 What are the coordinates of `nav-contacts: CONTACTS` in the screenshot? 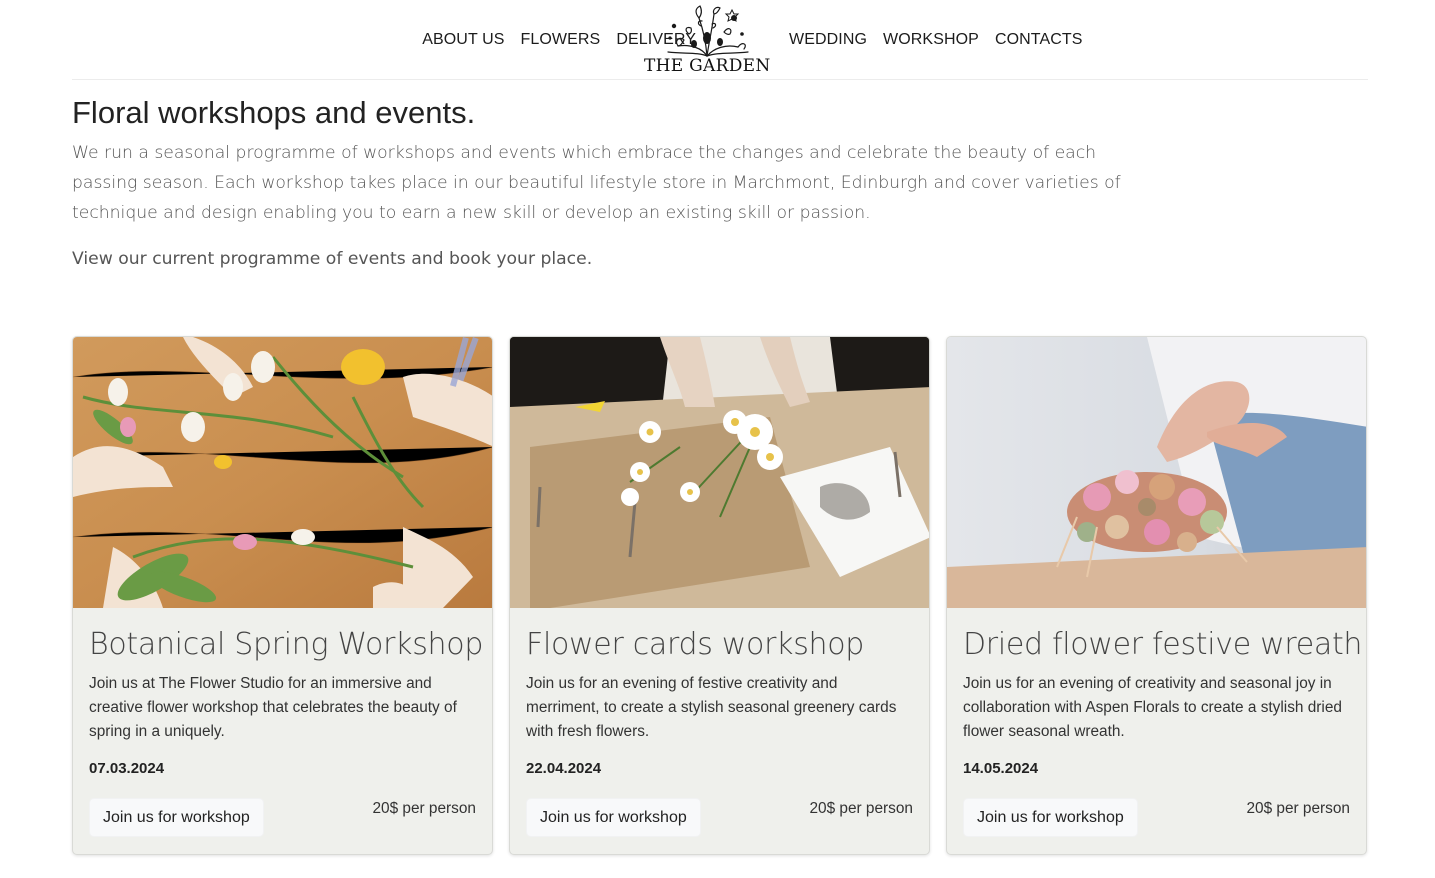 It's located at (1039, 40).